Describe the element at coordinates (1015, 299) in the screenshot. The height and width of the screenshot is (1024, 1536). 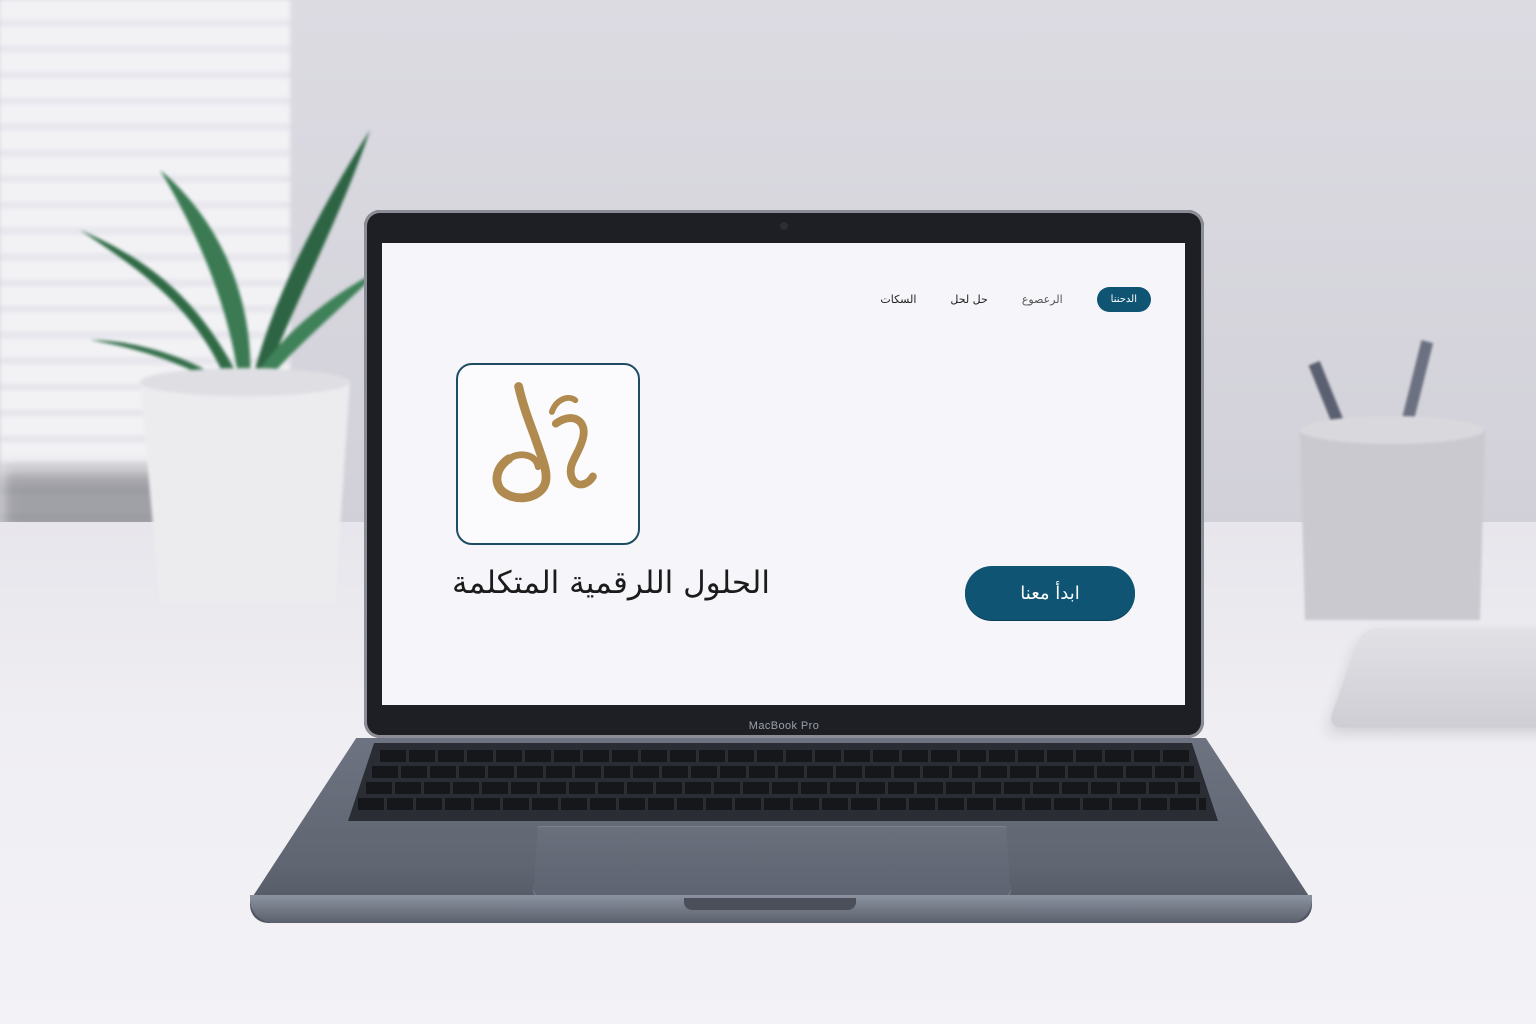
I see `top-nav: السكات حل لحل الرعصوع الدحننا` at that location.